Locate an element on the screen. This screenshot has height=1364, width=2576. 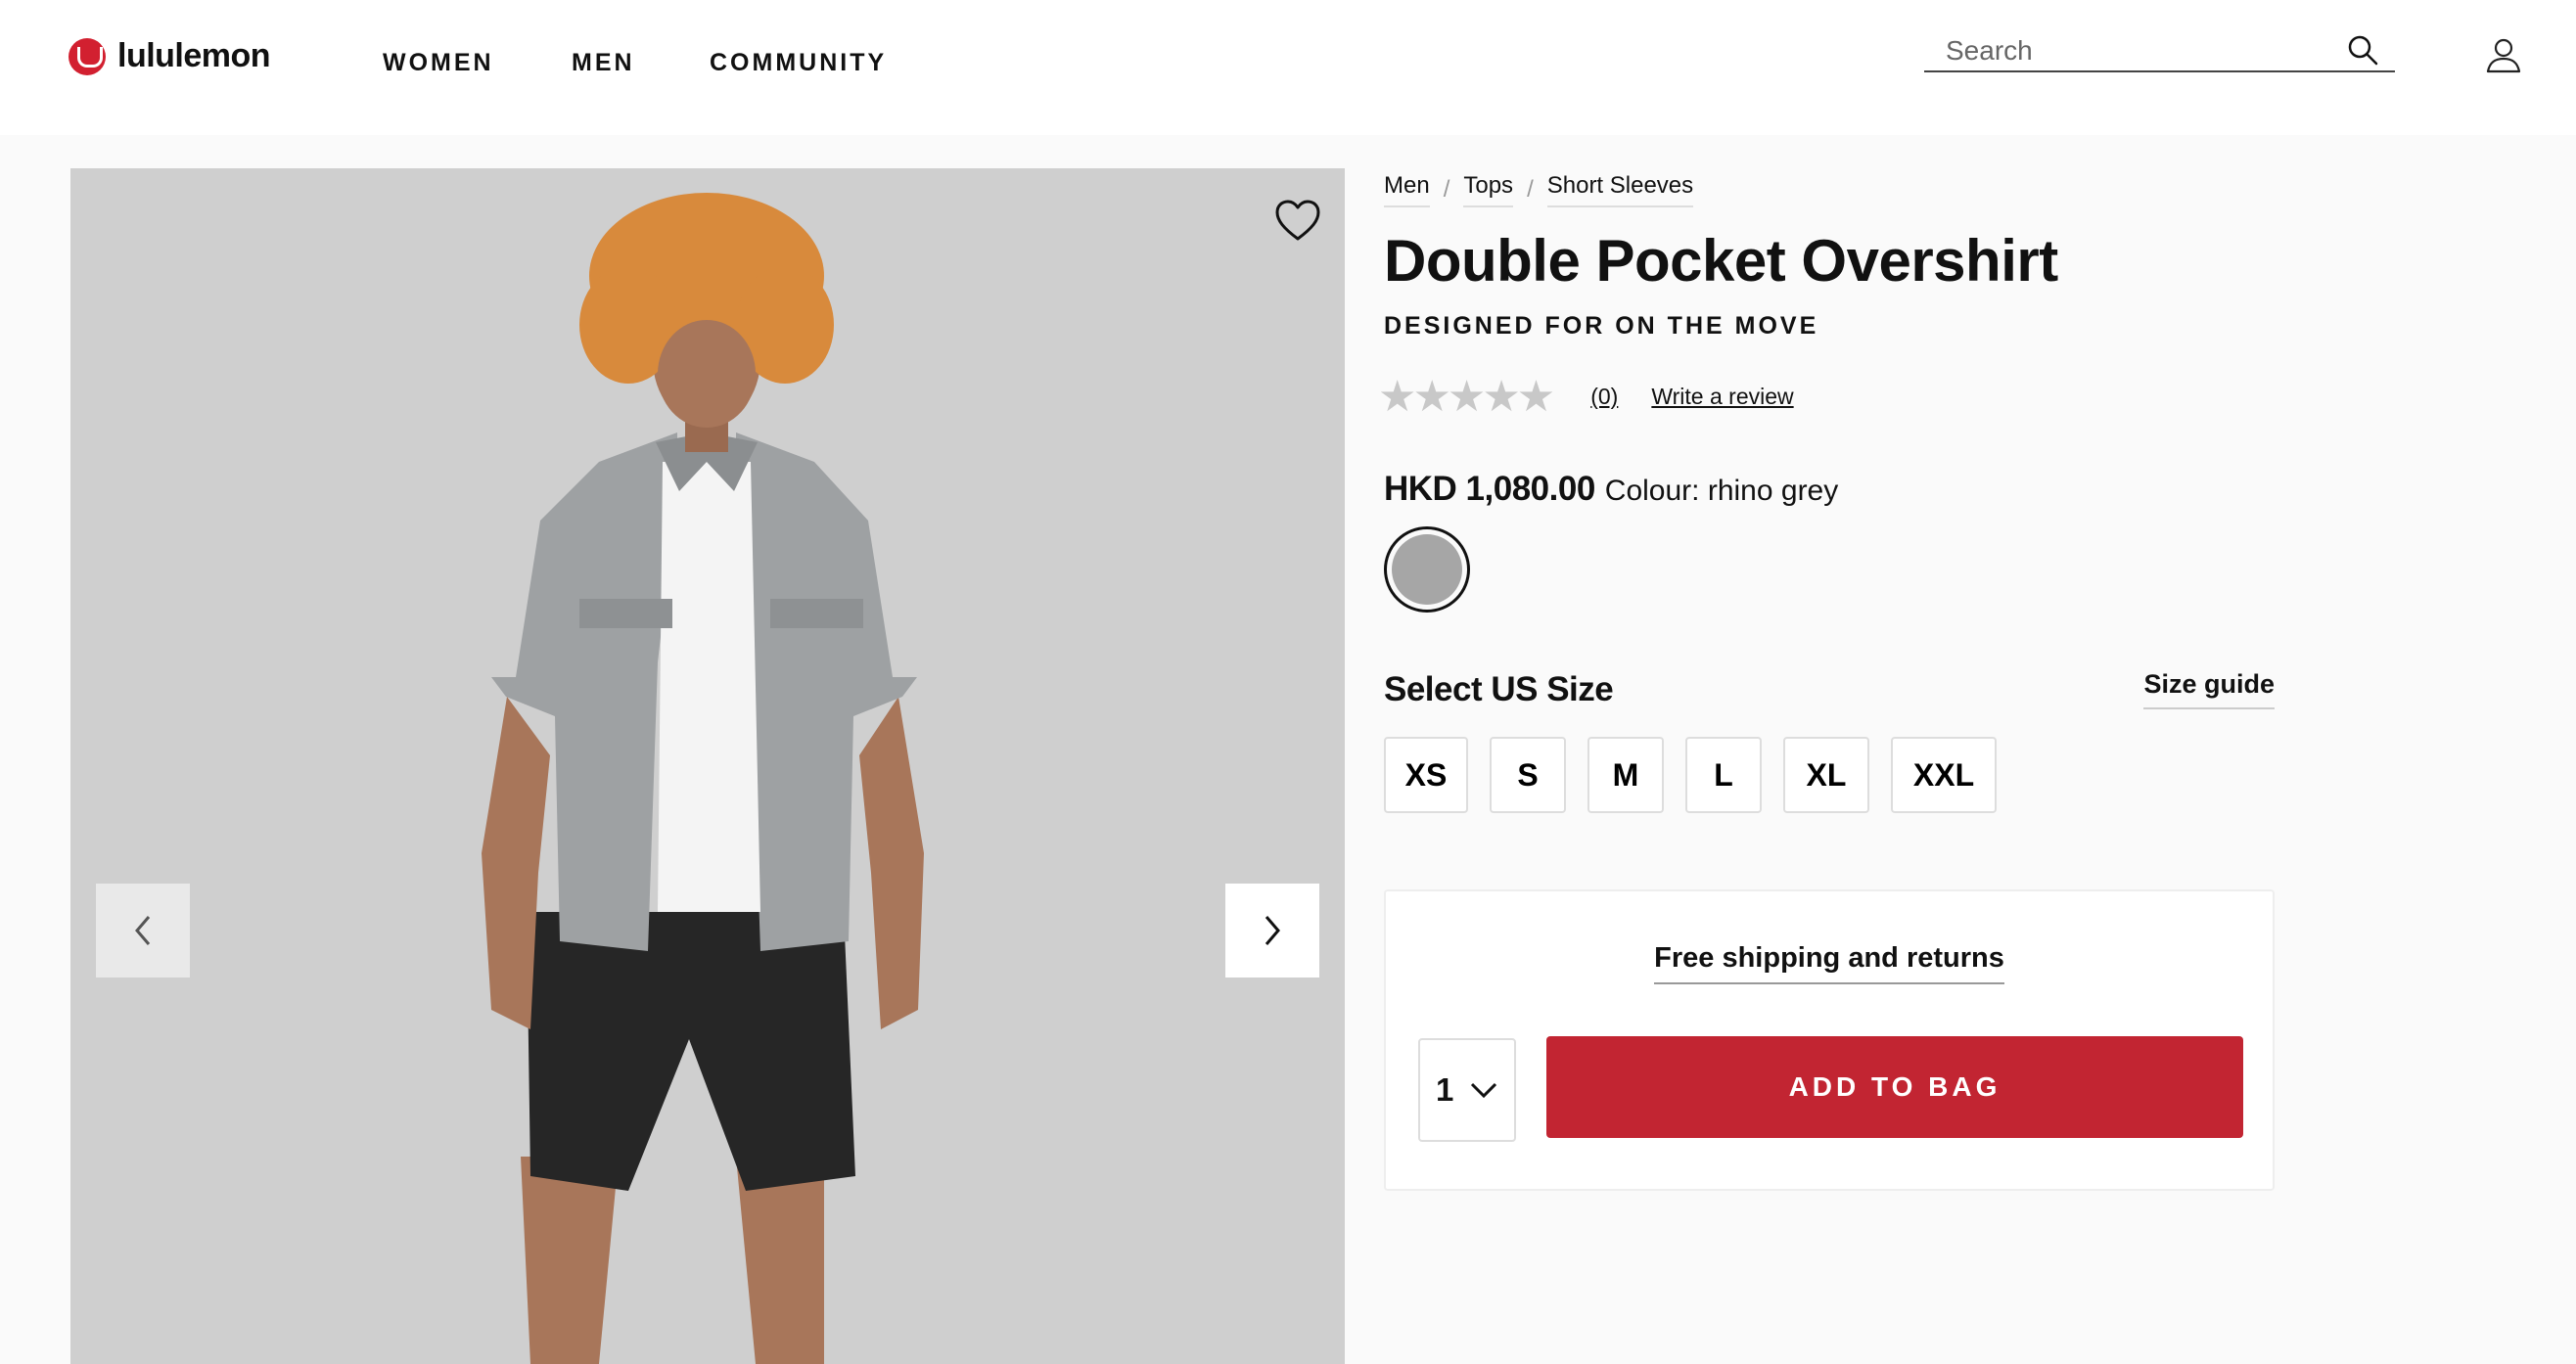
size-guide-link: Size guide is located at coordinates (2209, 689).